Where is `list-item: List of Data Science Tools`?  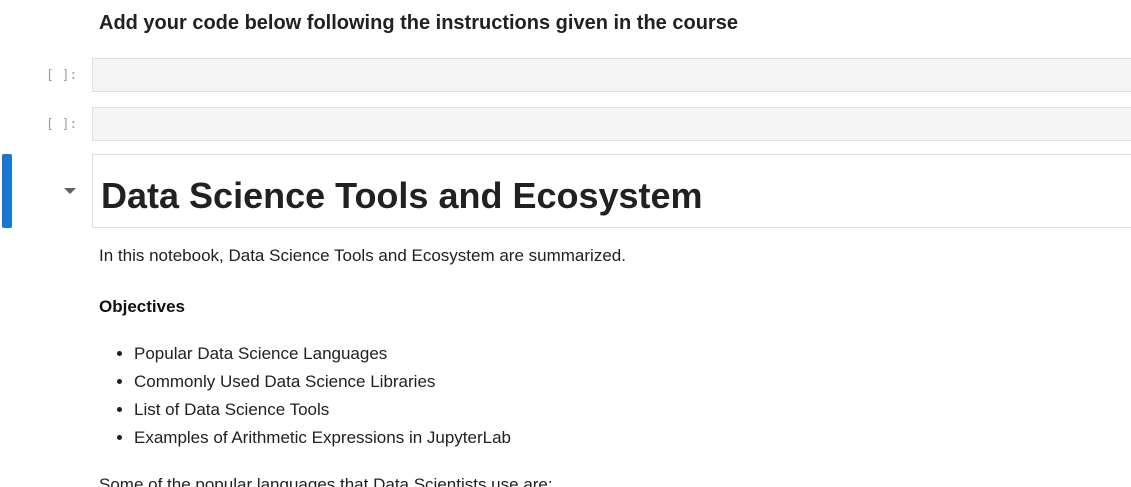
list-item: List of Data Science Tools is located at coordinates (322, 413).